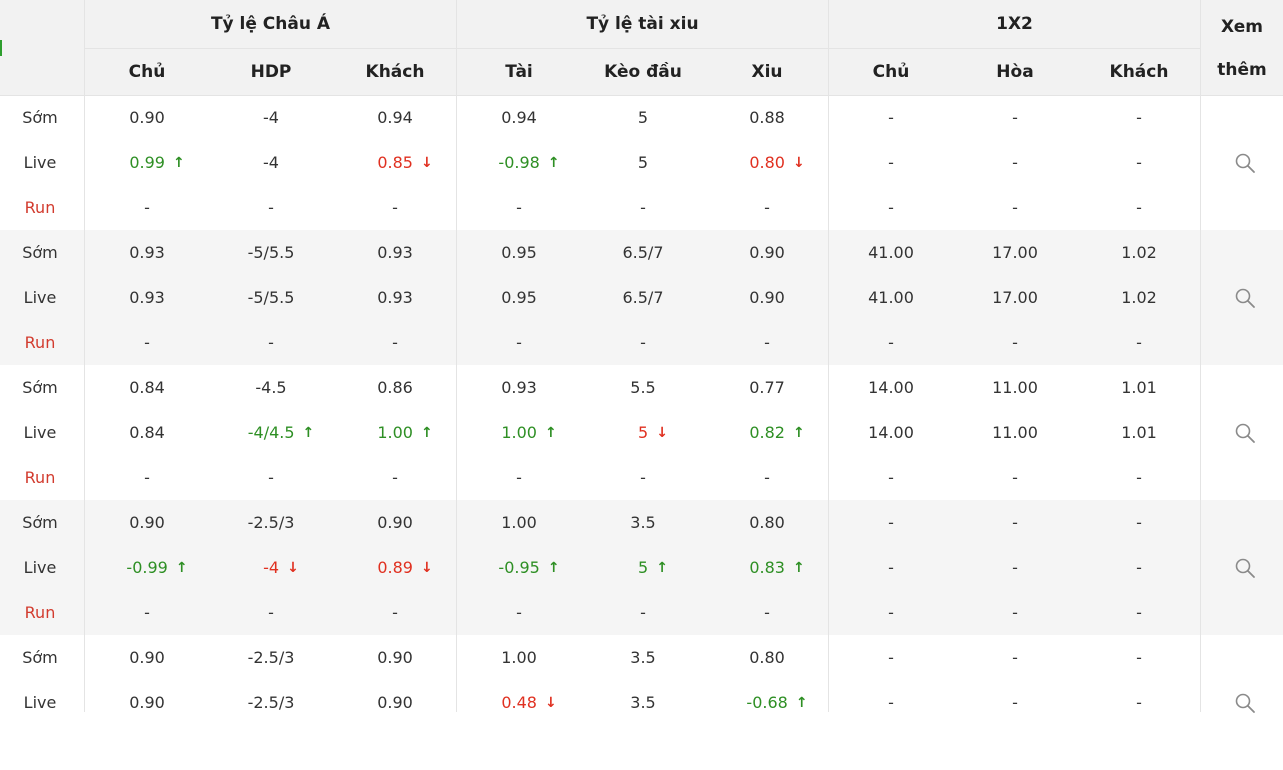 This screenshot has width=1283, height=770. I want to click on row-label: Live, so click(40, 702).